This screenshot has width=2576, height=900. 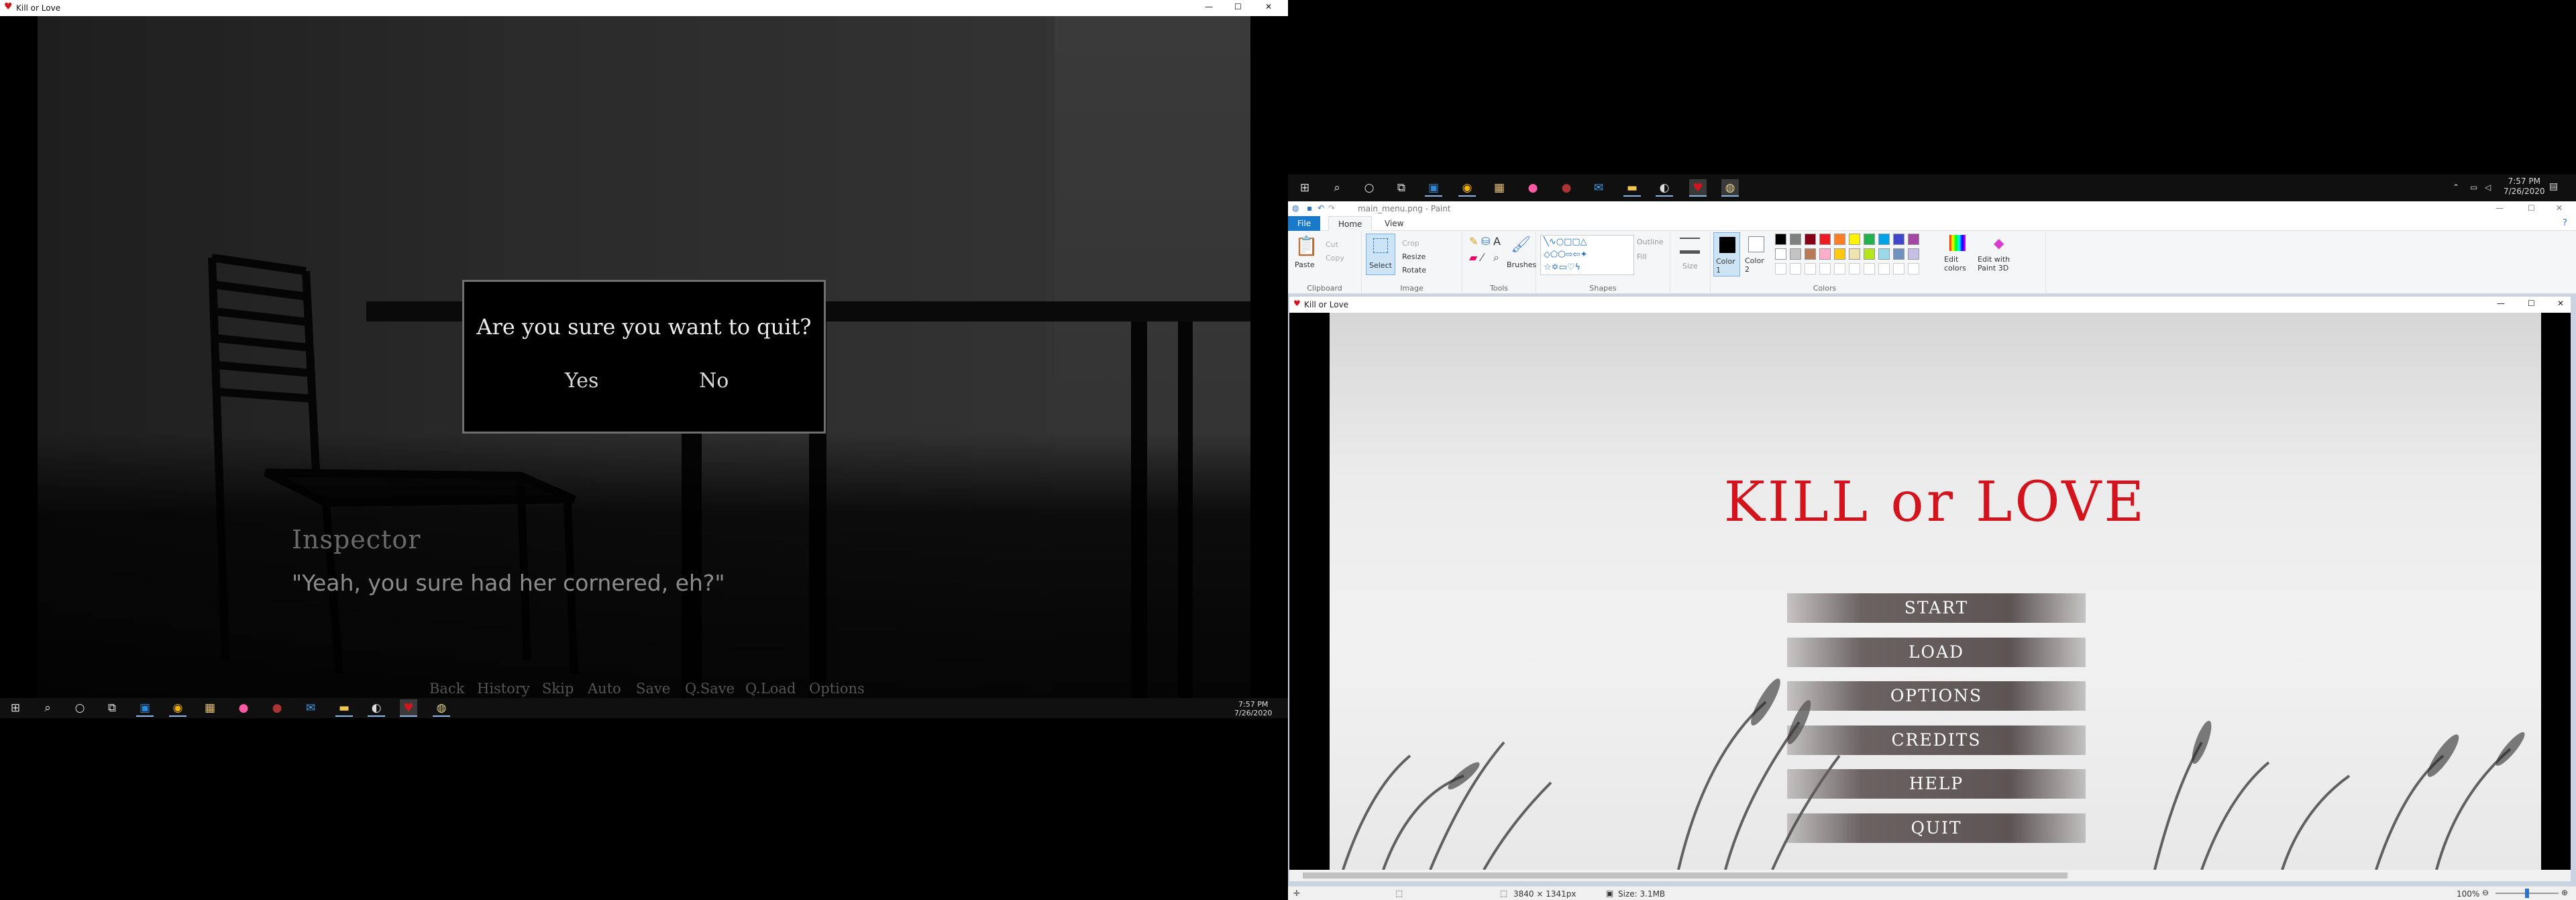 I want to click on shape-pentagon-icon: ⬠, so click(x=1554, y=255).